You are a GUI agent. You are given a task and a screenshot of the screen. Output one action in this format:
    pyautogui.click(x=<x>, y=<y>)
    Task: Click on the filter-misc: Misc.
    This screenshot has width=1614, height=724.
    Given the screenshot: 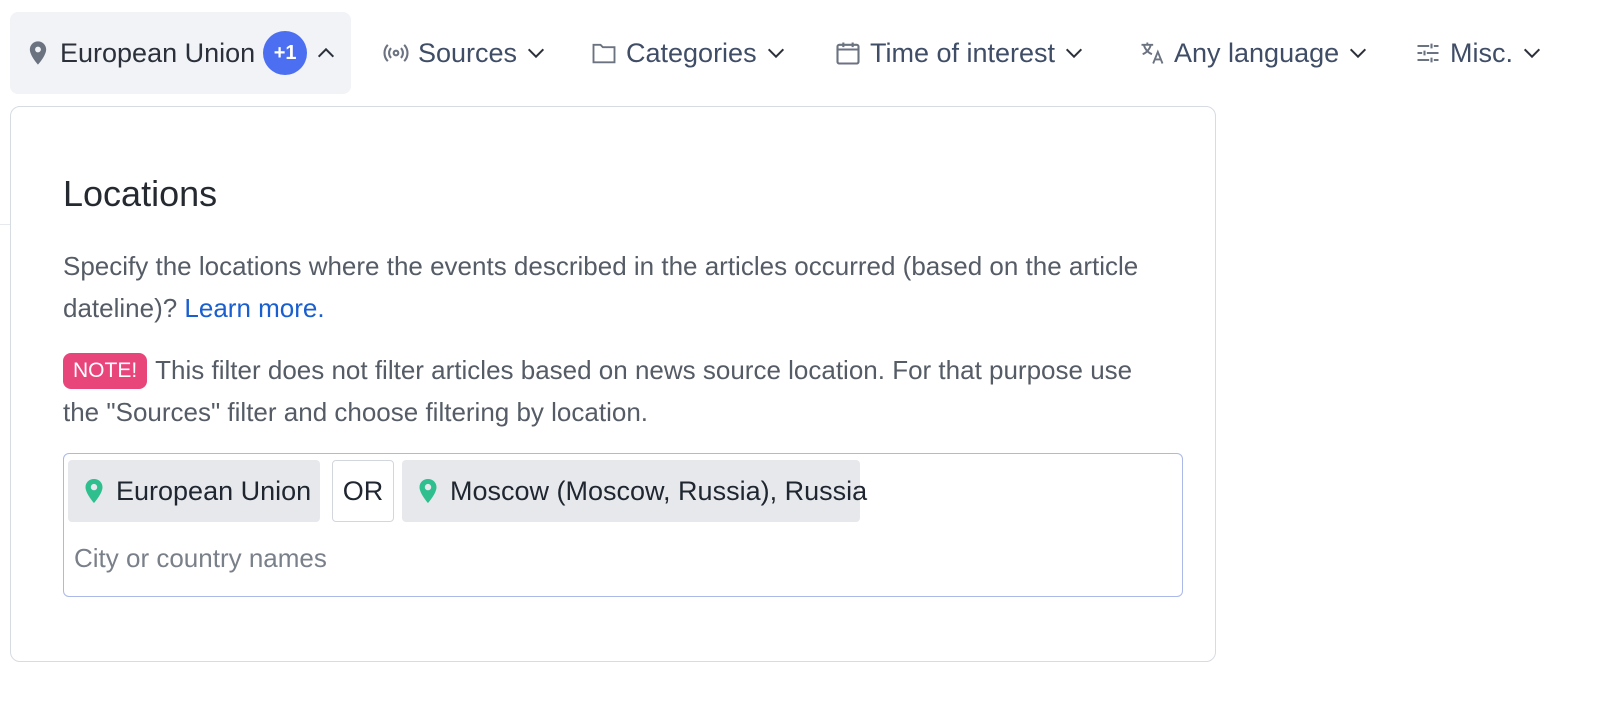 What is the action you would take?
    pyautogui.click(x=1478, y=53)
    